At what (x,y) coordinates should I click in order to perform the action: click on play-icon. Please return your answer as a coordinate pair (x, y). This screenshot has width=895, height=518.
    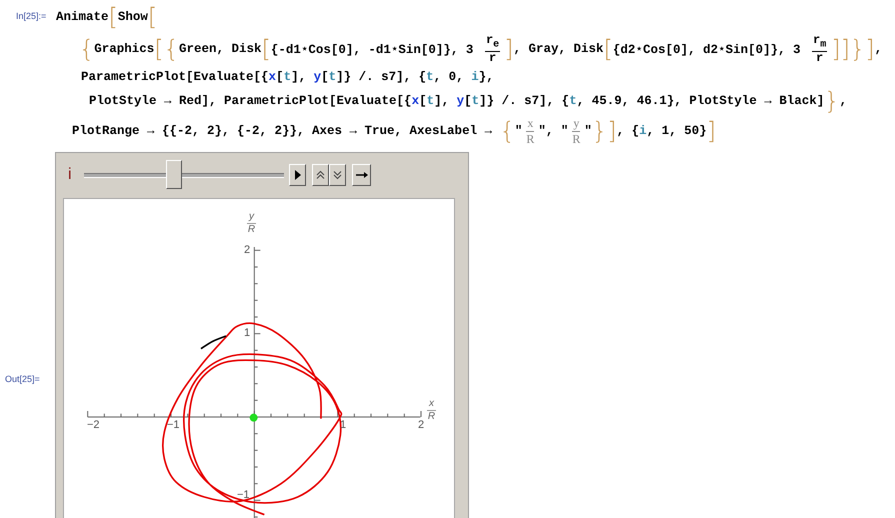
    Looking at the image, I should click on (297, 175).